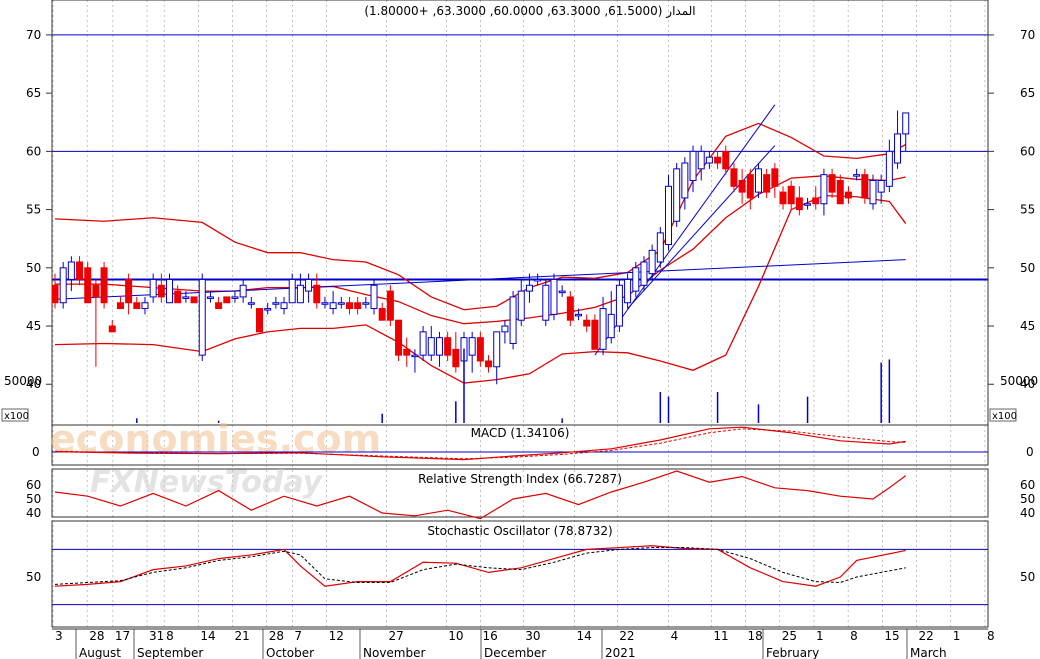 The image size is (1040, 659). Describe the element at coordinates (854, 636) in the screenshot. I see `x-tick-label: 8` at that location.